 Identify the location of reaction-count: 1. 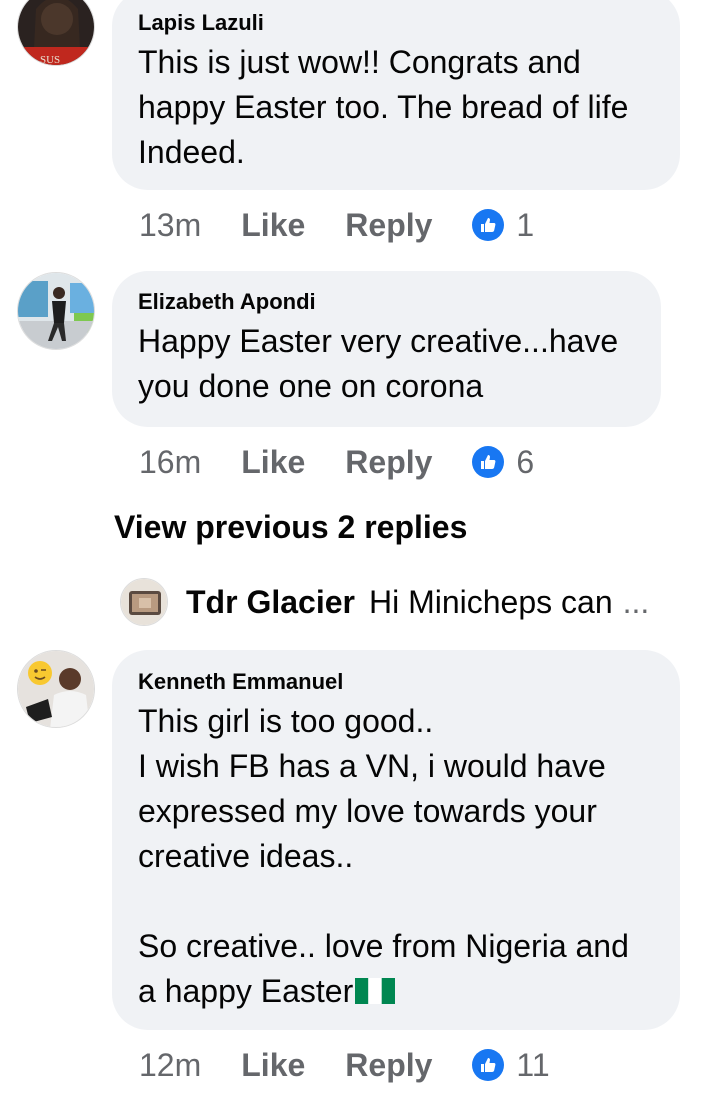
(525, 225).